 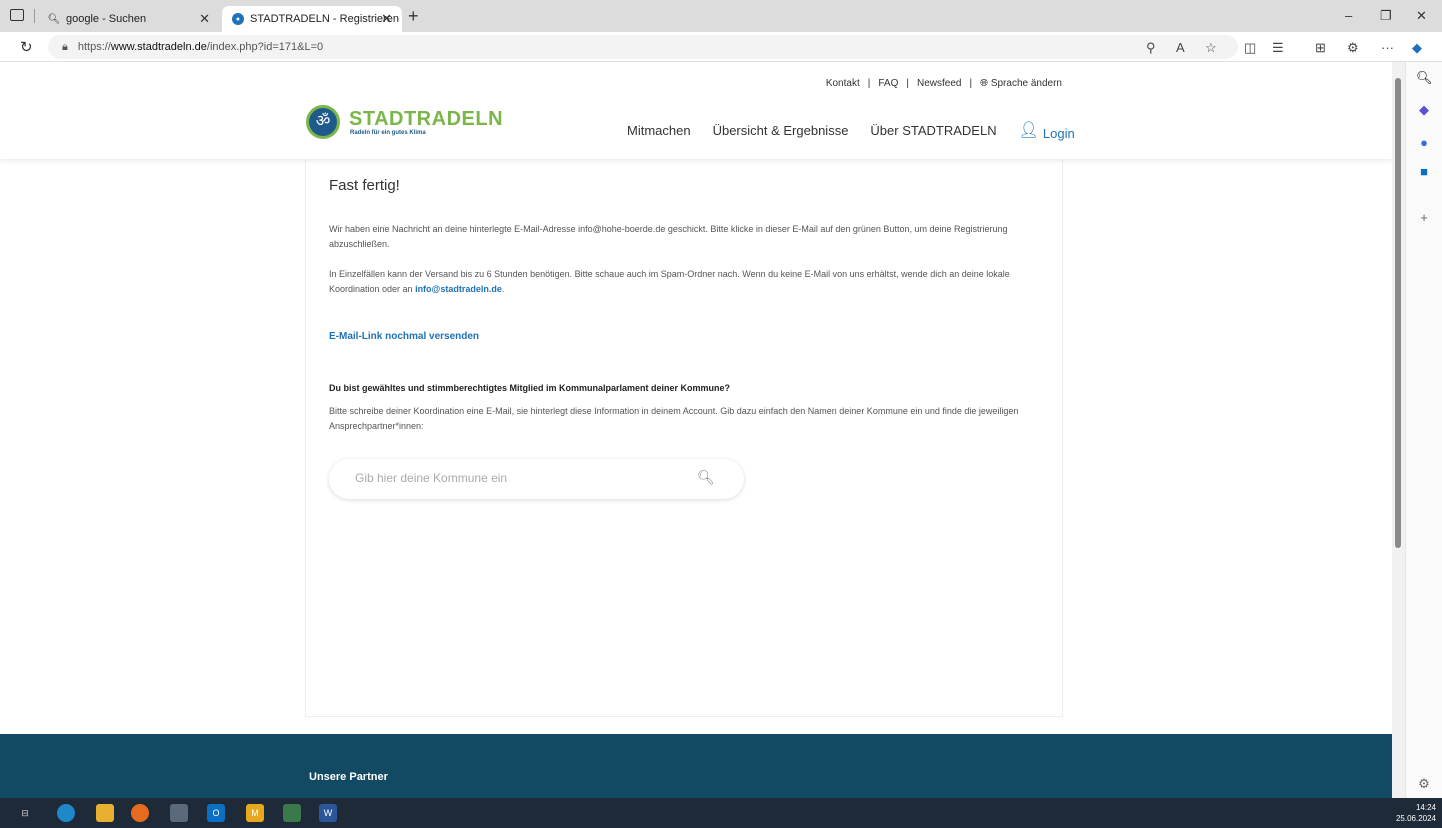 What do you see at coordinates (458, 289) in the screenshot?
I see `support-email-link: info@stadtradeln.de` at bounding box center [458, 289].